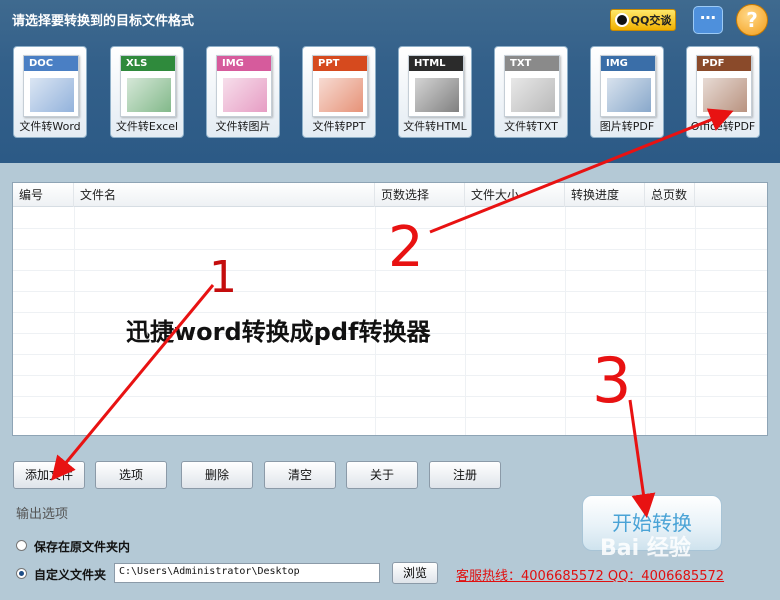 The height and width of the screenshot is (600, 780). What do you see at coordinates (339, 126) in the screenshot?
I see `format-button-label: 文件转PPT` at bounding box center [339, 126].